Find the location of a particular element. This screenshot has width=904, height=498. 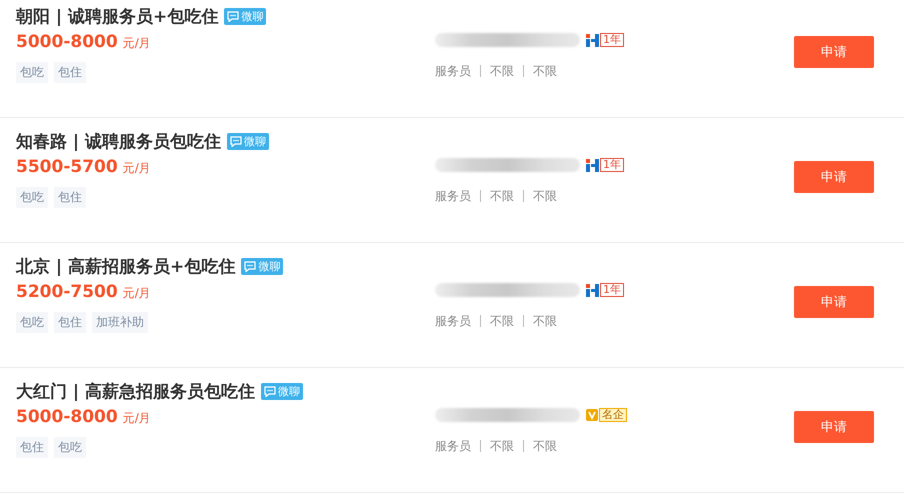

job-title: 朝阳 | 诚聘服务员+包吃住 is located at coordinates (117, 16).